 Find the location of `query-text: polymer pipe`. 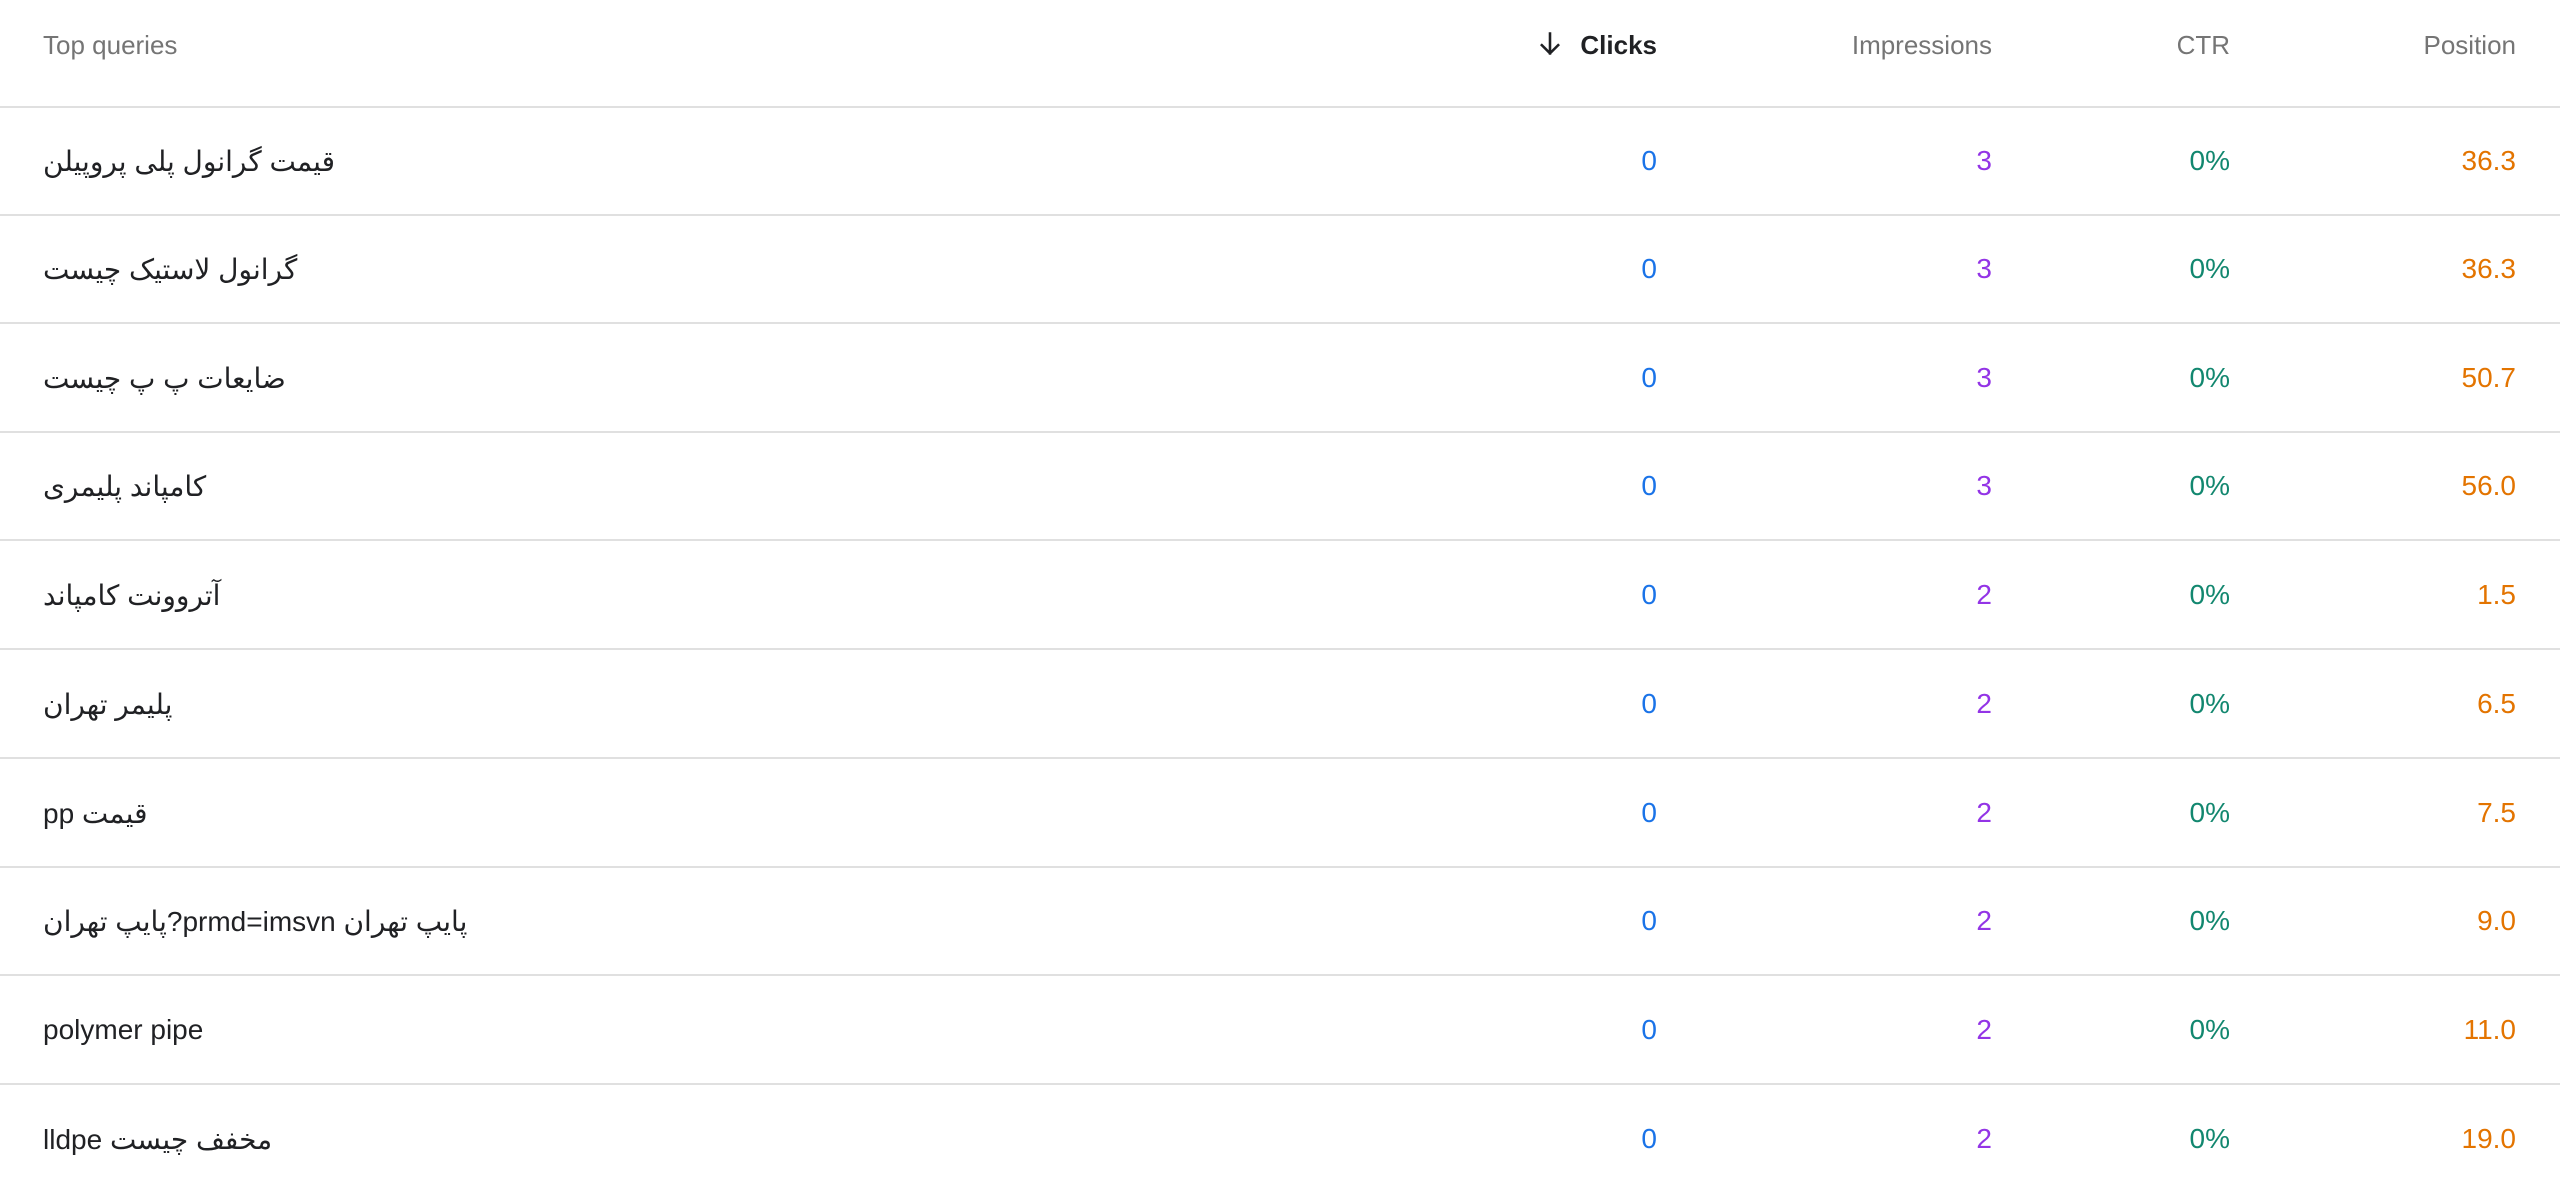

query-text: polymer pipe is located at coordinates (123, 1029).